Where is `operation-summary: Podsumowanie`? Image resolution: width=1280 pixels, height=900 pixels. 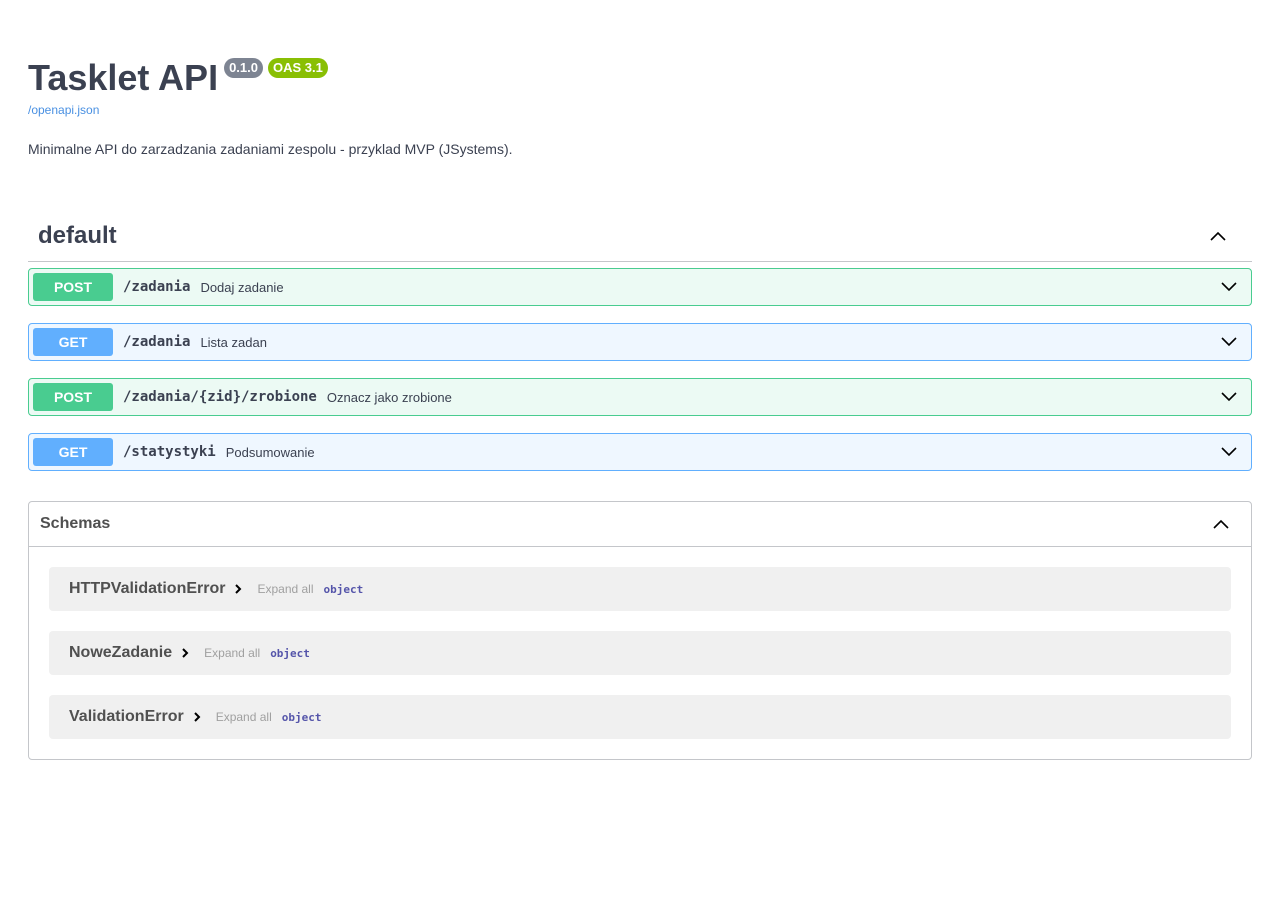
operation-summary: Podsumowanie is located at coordinates (270, 452).